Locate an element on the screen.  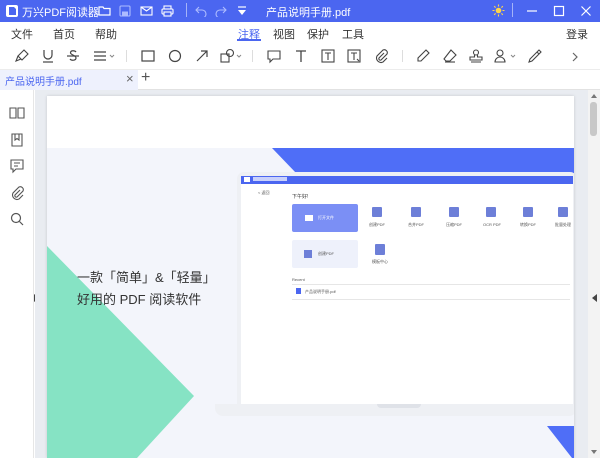
mock-create-pdf-label: 创建PDF is located at coordinates (326, 253).